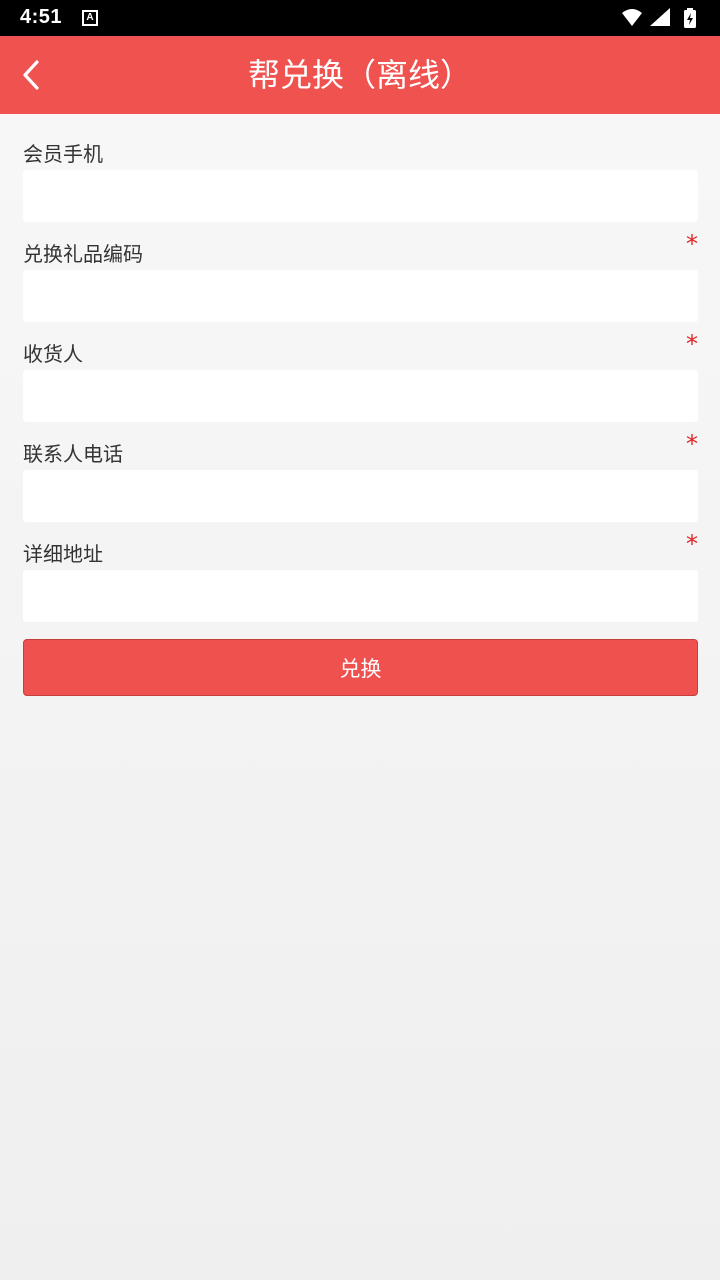  I want to click on address-field: 详细地址 *, so click(360, 580).